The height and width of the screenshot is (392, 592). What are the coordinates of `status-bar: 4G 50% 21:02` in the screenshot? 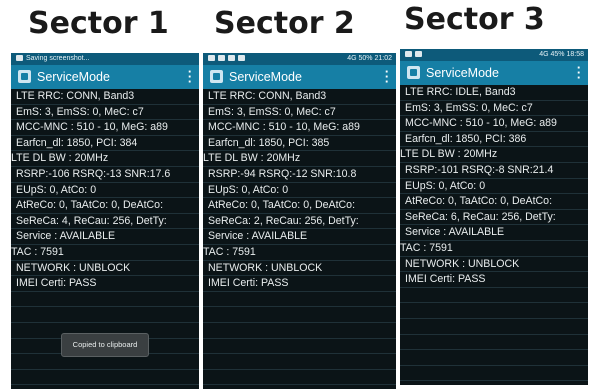 It's located at (299, 59).